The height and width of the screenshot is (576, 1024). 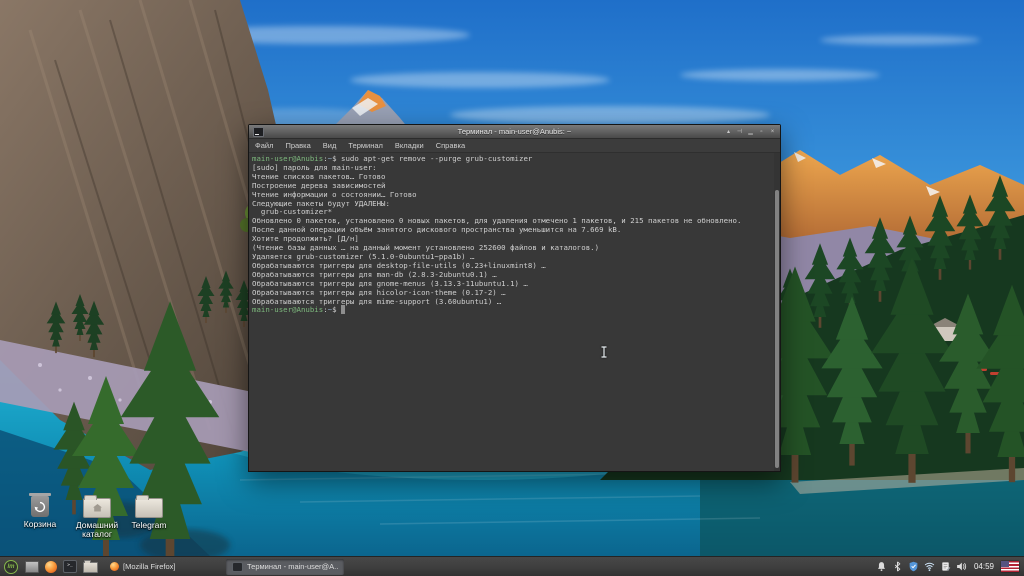 I want to click on terminal-menubar: Файл Правка Вид Терминал Вкладки Справка, so click(x=514, y=146).